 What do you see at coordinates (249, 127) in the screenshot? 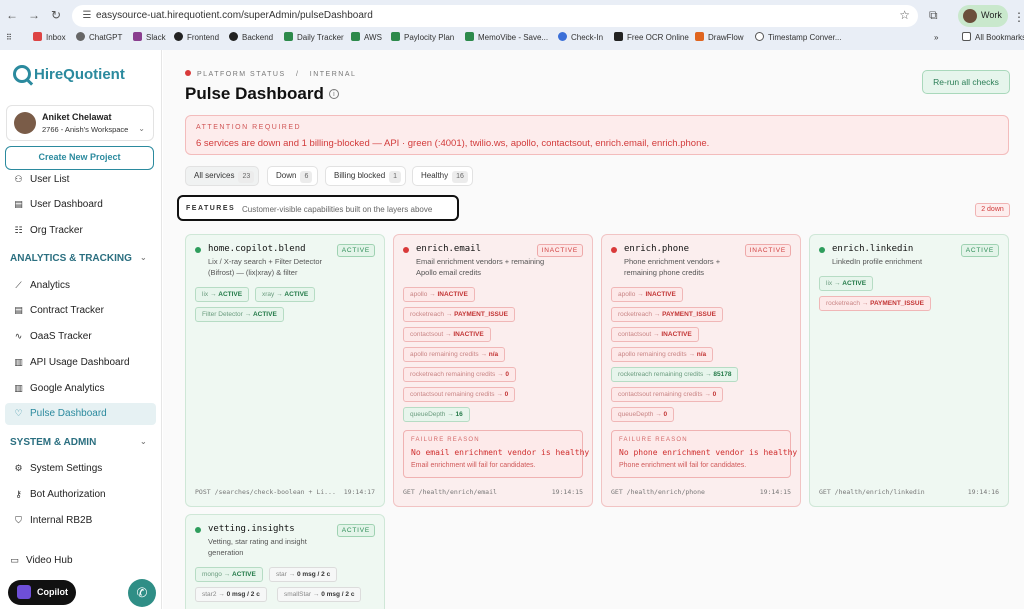
I see `alert-kicker: ATTENTION REQUIRED` at bounding box center [249, 127].